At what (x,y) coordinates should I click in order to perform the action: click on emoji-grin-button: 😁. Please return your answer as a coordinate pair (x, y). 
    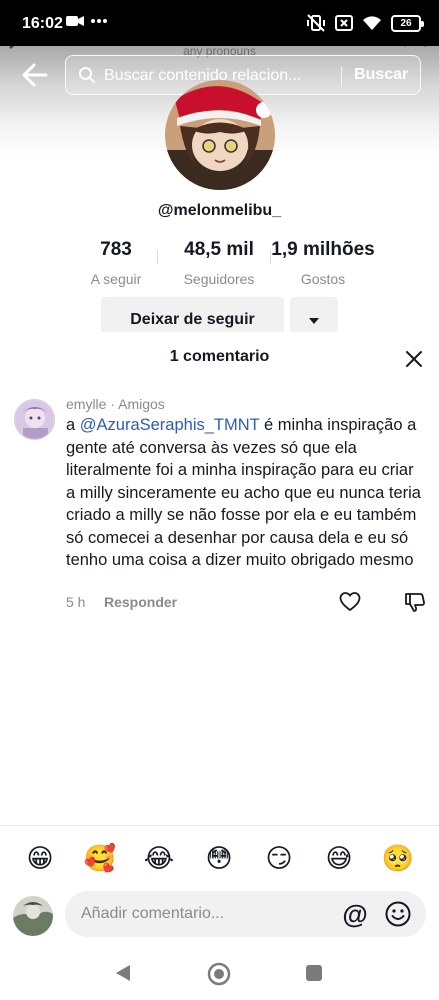
    Looking at the image, I should click on (40, 859).